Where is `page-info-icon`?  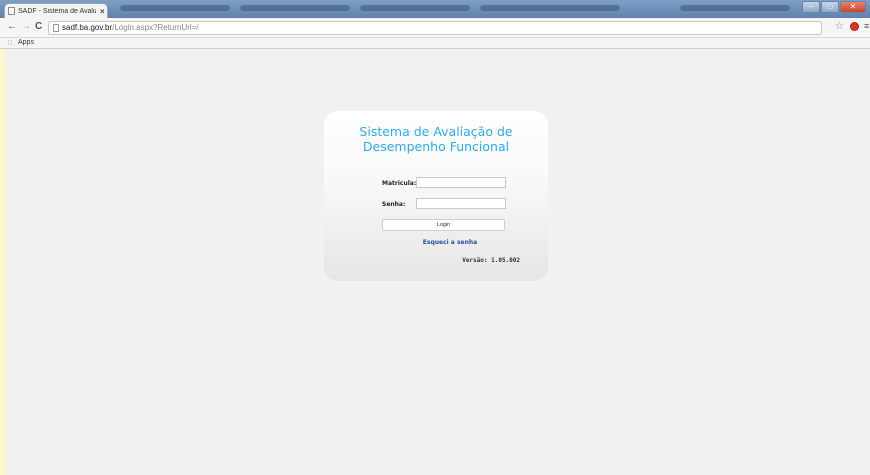
page-info-icon is located at coordinates (56, 28).